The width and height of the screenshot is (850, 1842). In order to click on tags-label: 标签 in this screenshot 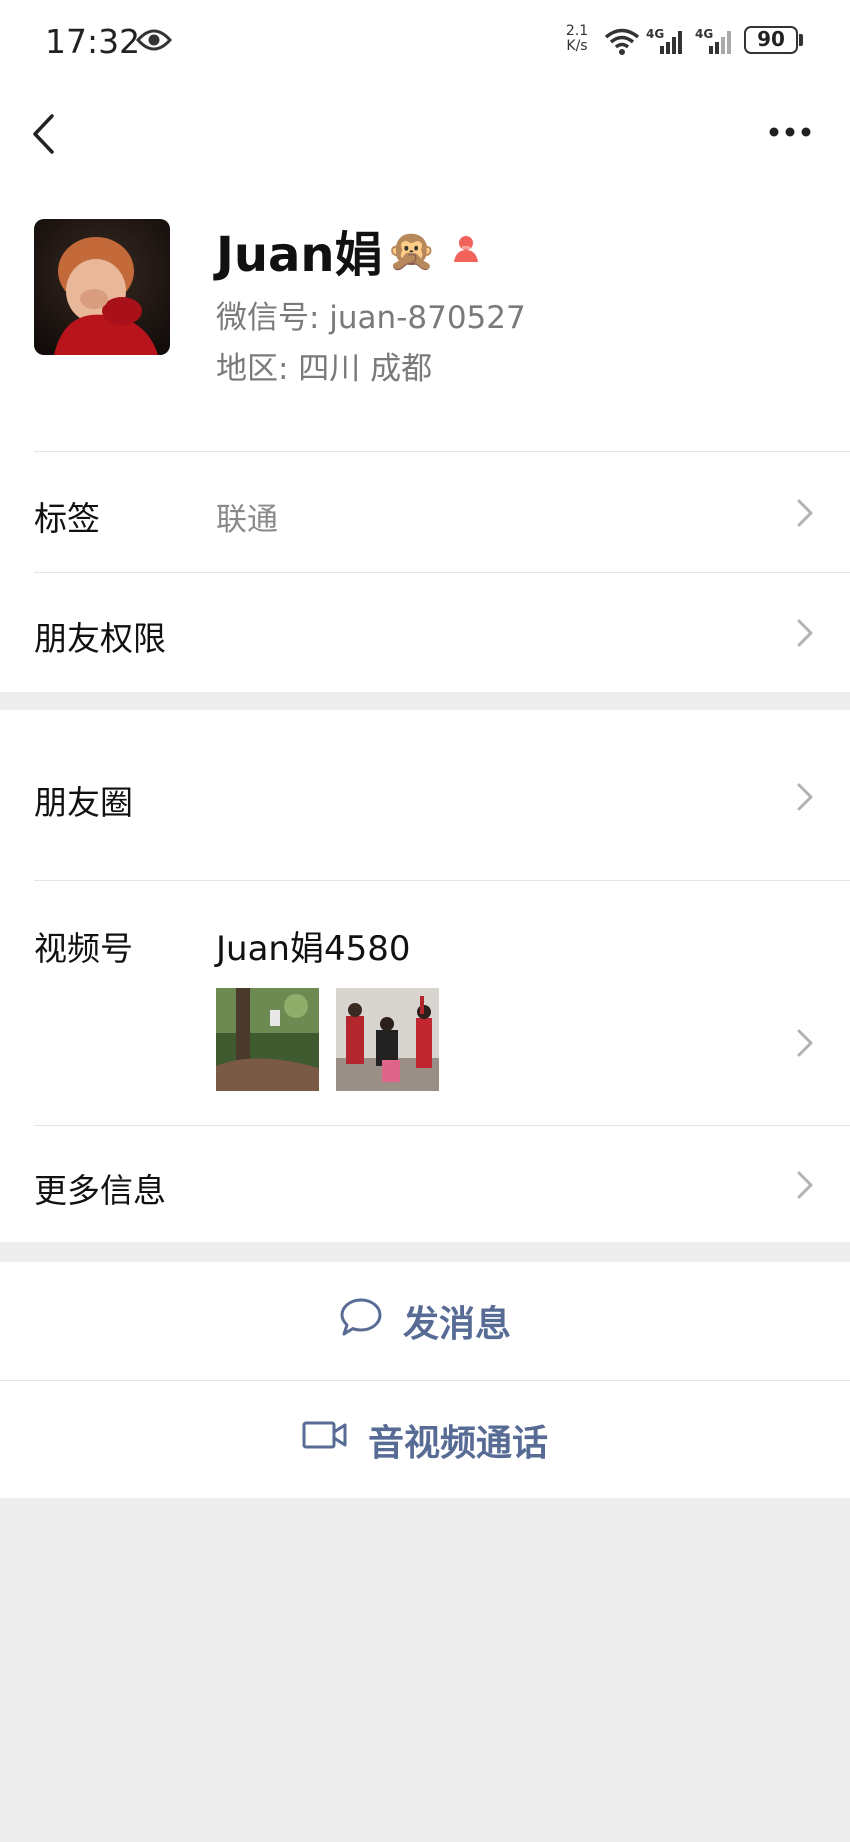, I will do `click(67, 518)`.